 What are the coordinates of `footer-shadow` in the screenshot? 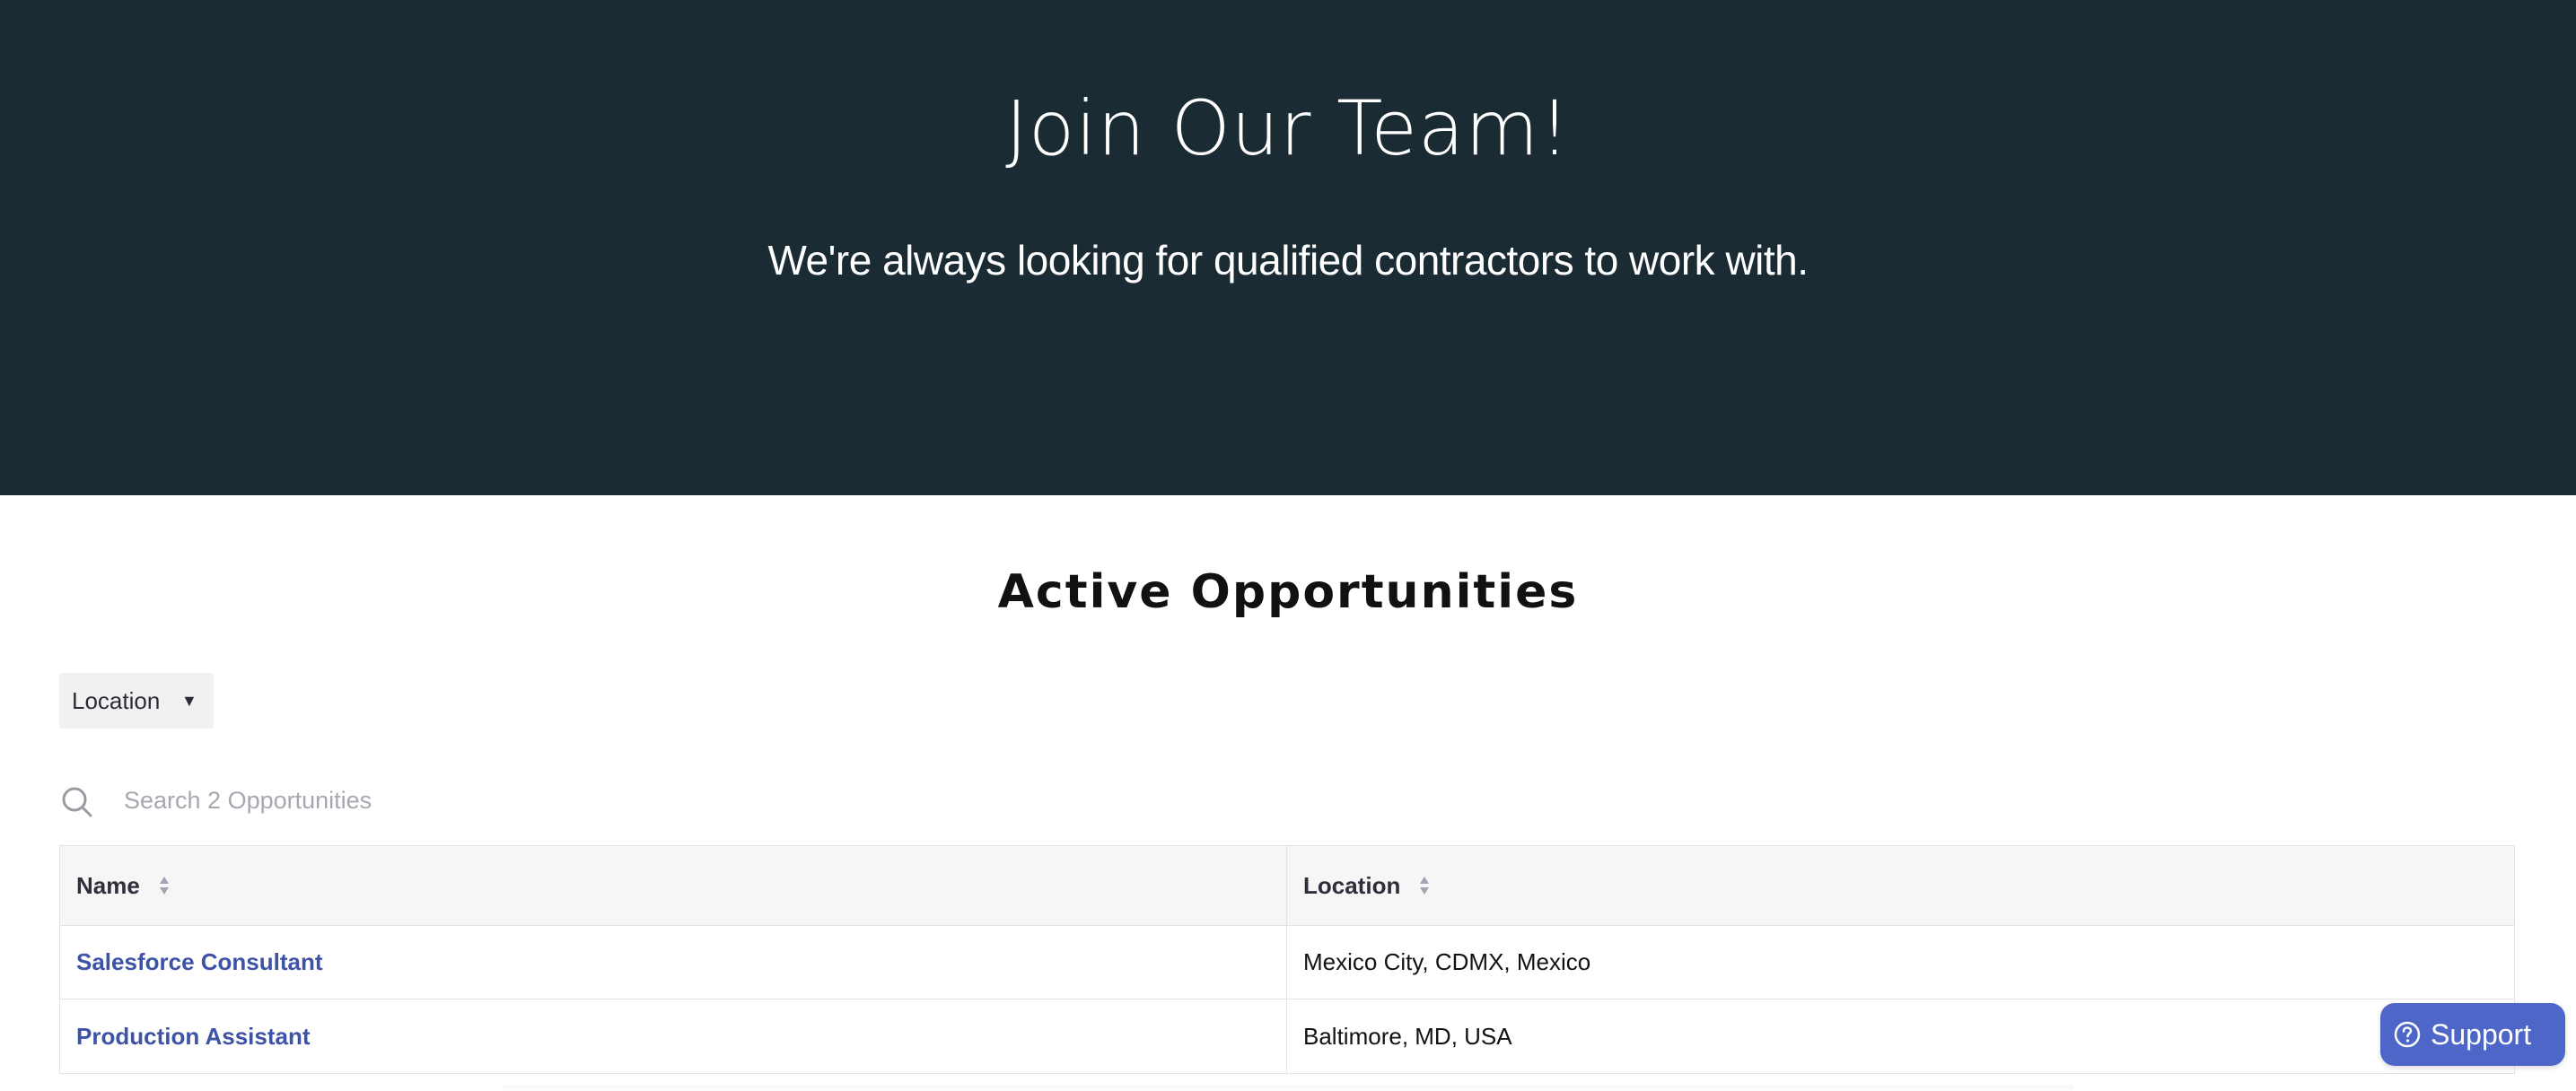 It's located at (1288, 1088).